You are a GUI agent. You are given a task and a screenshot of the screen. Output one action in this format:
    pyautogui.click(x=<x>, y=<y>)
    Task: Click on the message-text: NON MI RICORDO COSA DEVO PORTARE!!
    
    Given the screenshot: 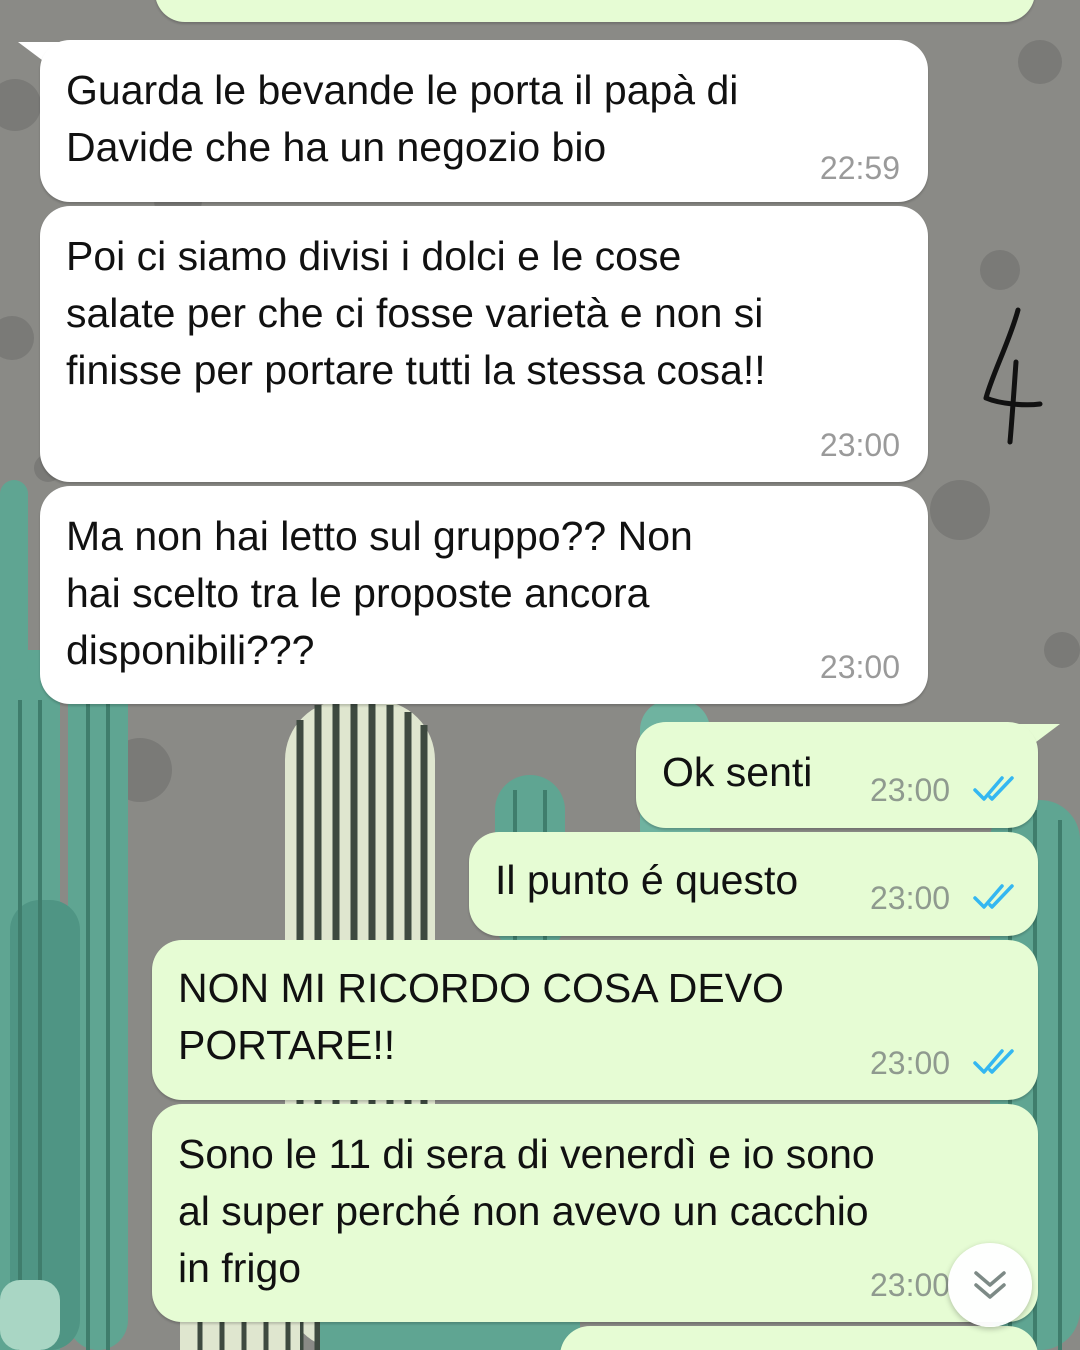 What is the action you would take?
    pyautogui.click(x=481, y=1016)
    